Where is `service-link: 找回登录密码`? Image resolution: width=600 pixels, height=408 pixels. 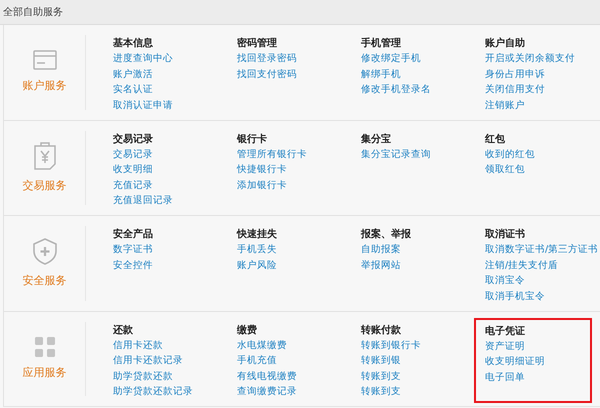
service-link: 找回登录密码 is located at coordinates (267, 58).